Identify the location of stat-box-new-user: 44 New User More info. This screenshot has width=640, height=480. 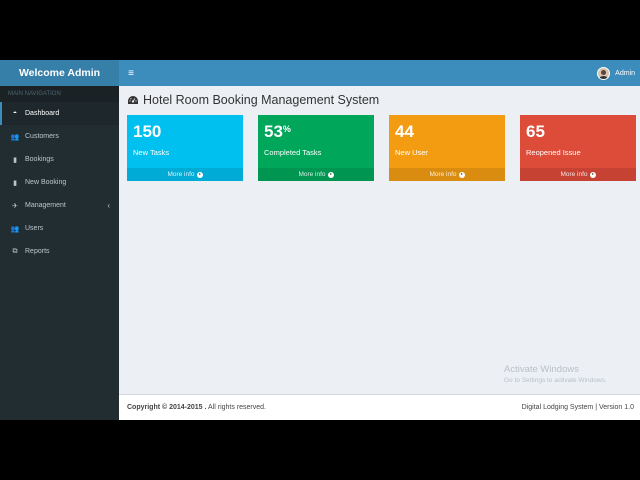
(447, 148).